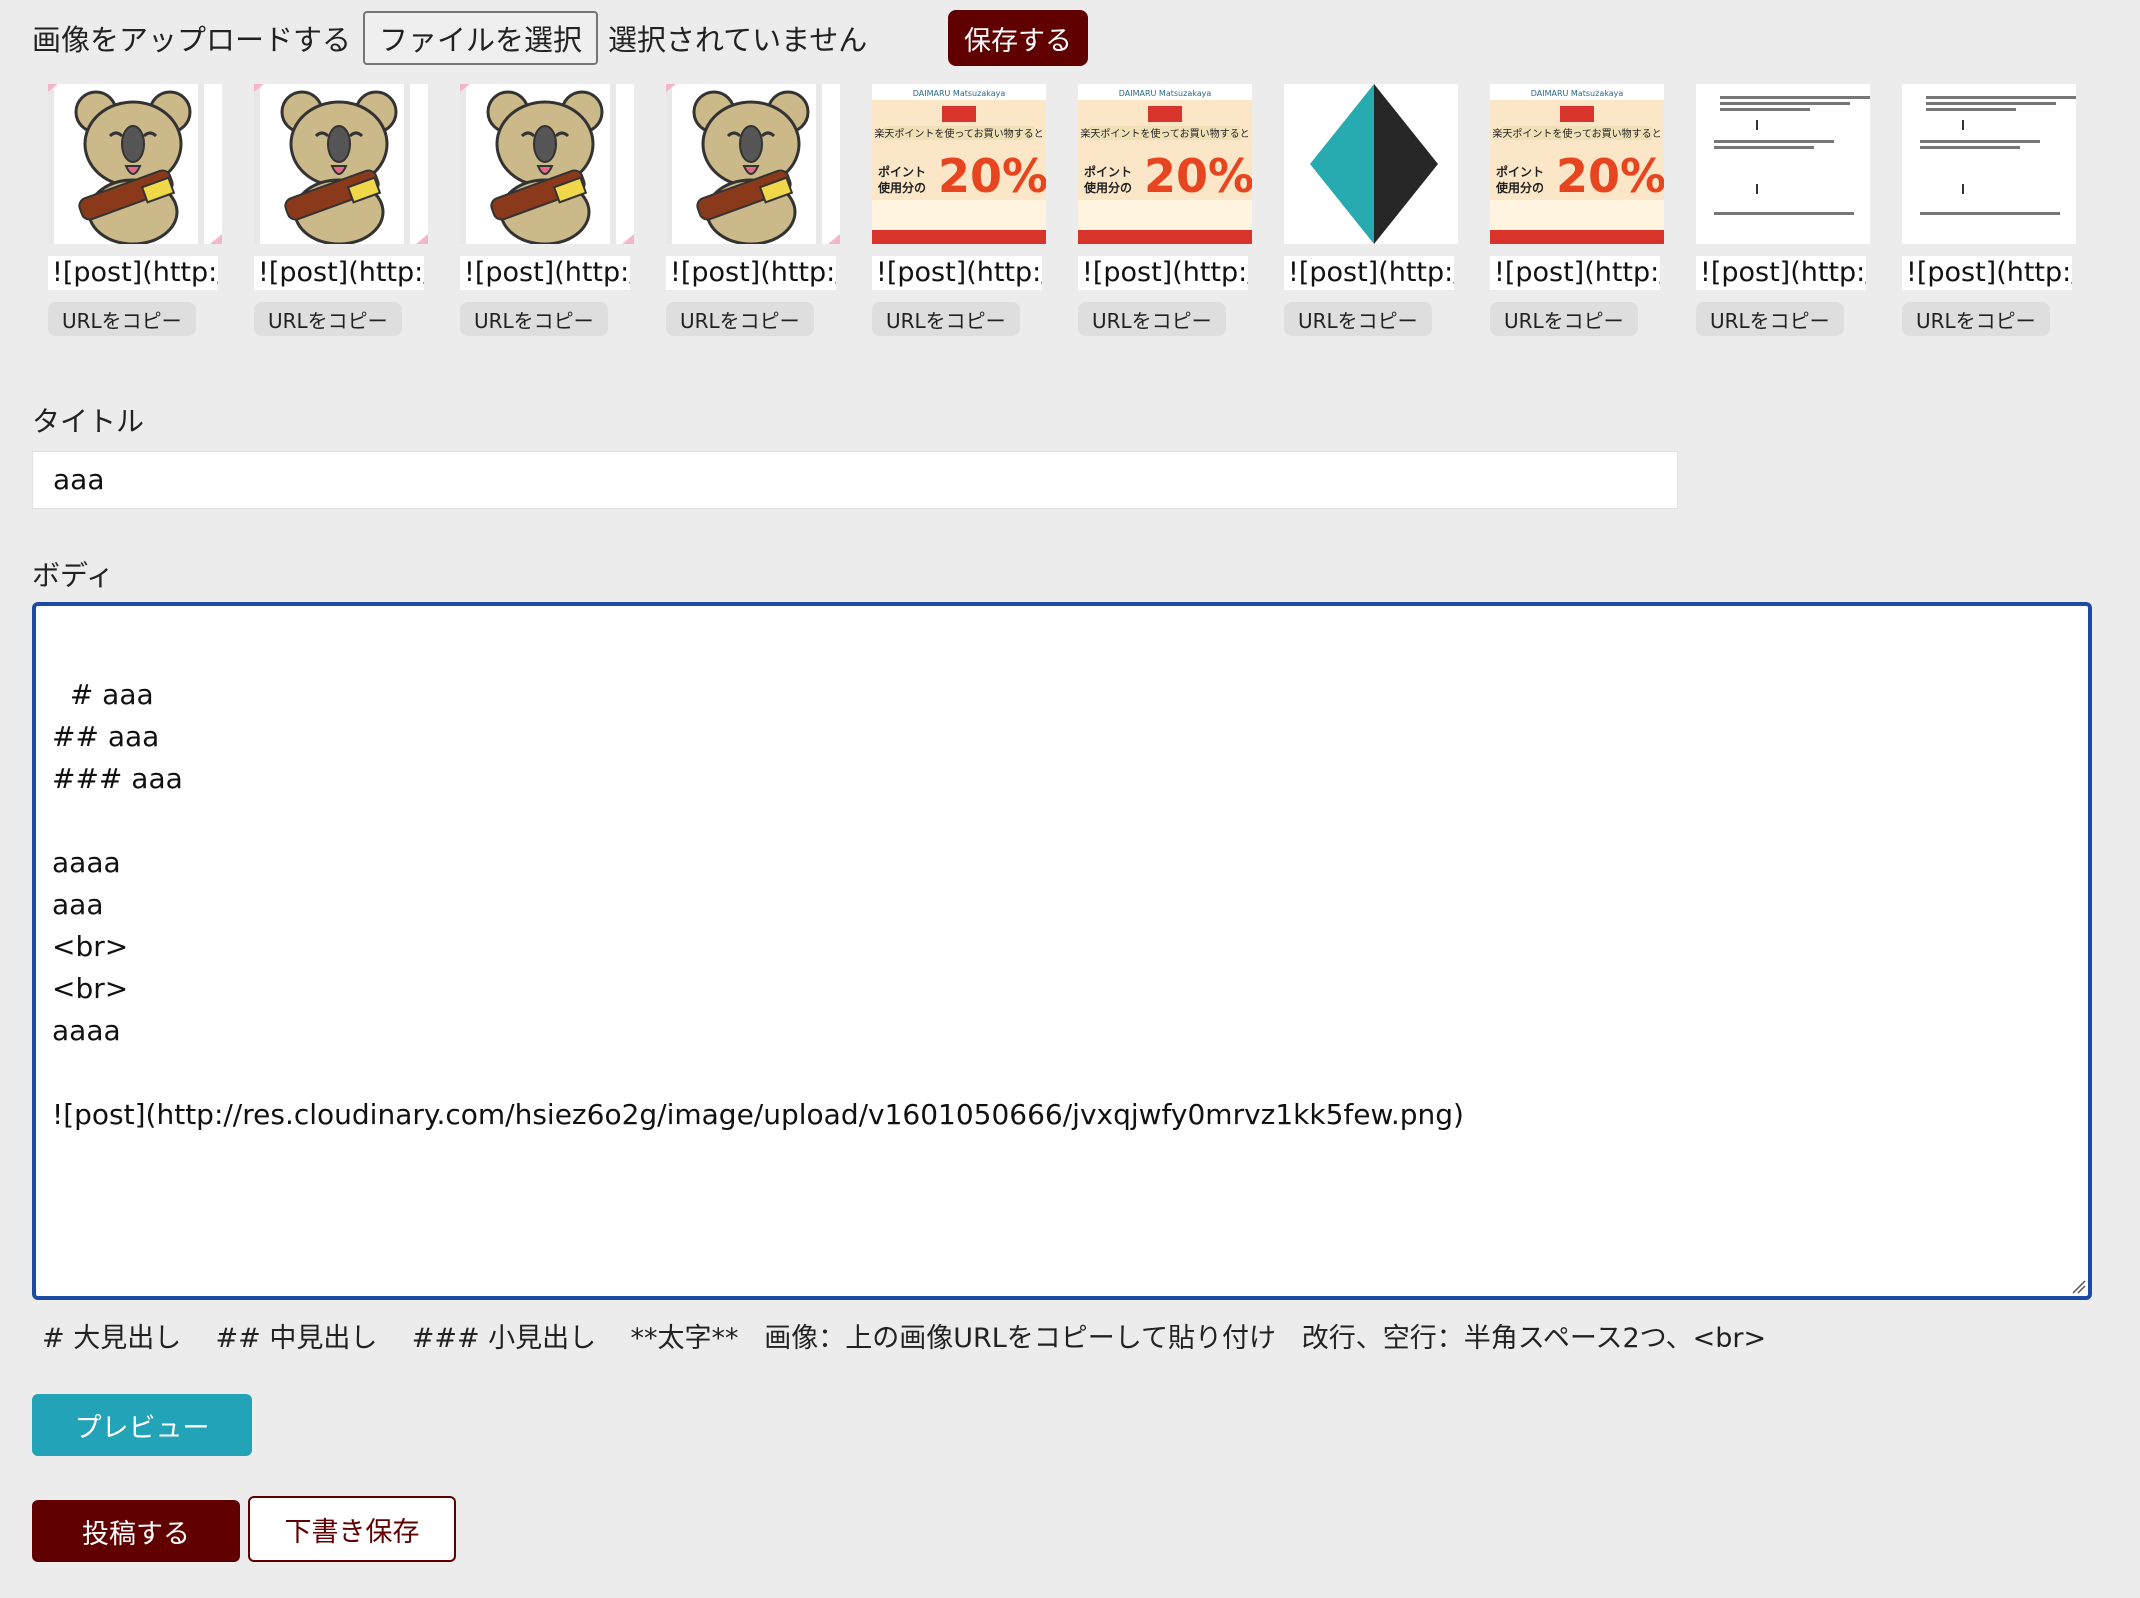 Image resolution: width=2140 pixels, height=1598 pixels. I want to click on post-button: 投稿する, so click(136, 1531).